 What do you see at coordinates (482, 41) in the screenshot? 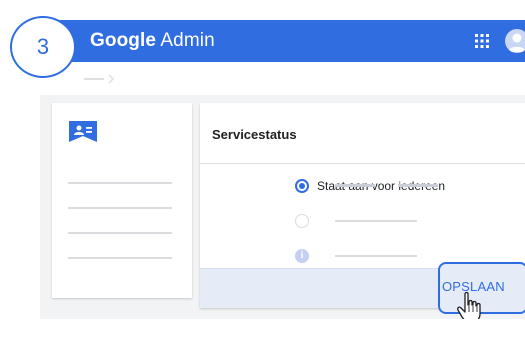
I see `grid-icon` at bounding box center [482, 41].